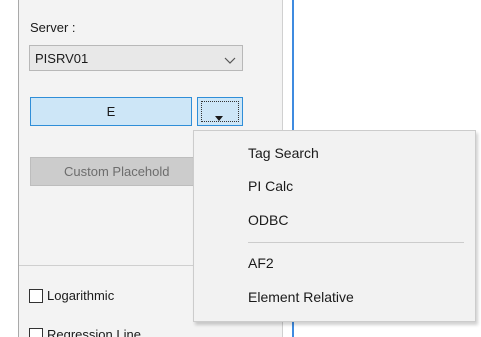 This screenshot has width=481, height=337. Describe the element at coordinates (136, 58) in the screenshot. I see `server-select: PISRV01` at that location.